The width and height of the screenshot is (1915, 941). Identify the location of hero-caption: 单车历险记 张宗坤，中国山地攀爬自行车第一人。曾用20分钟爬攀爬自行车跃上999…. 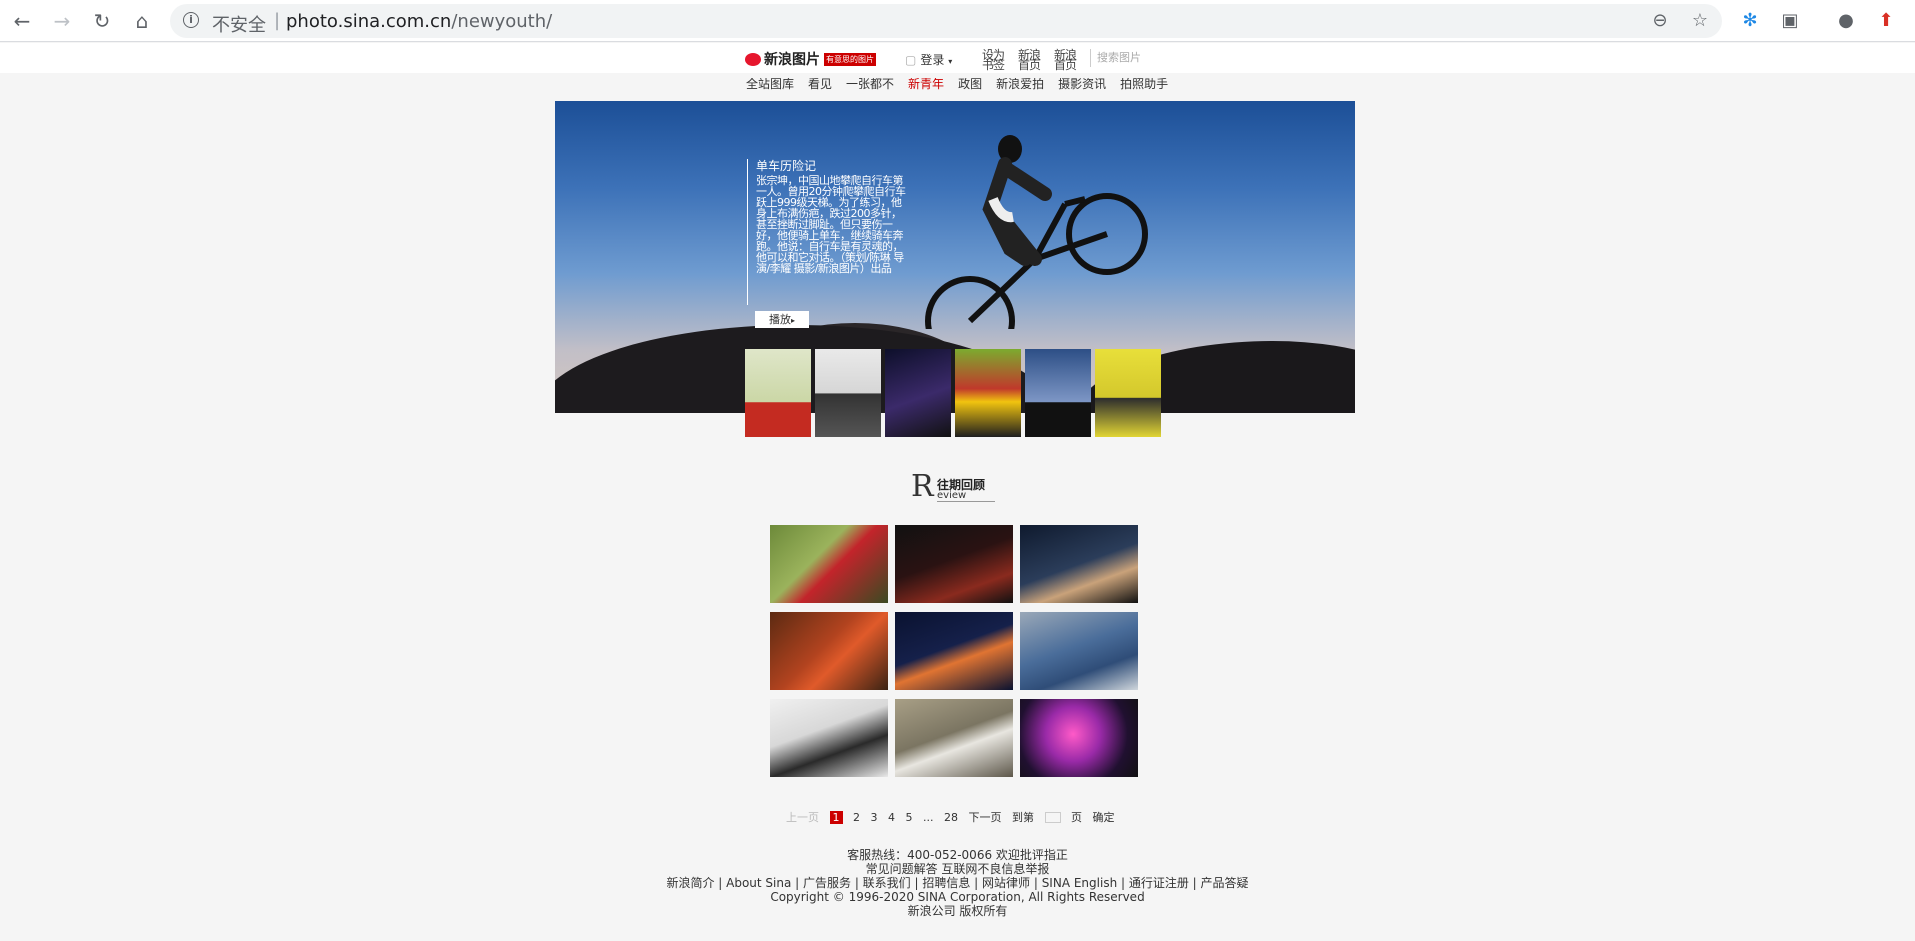
(827, 232).